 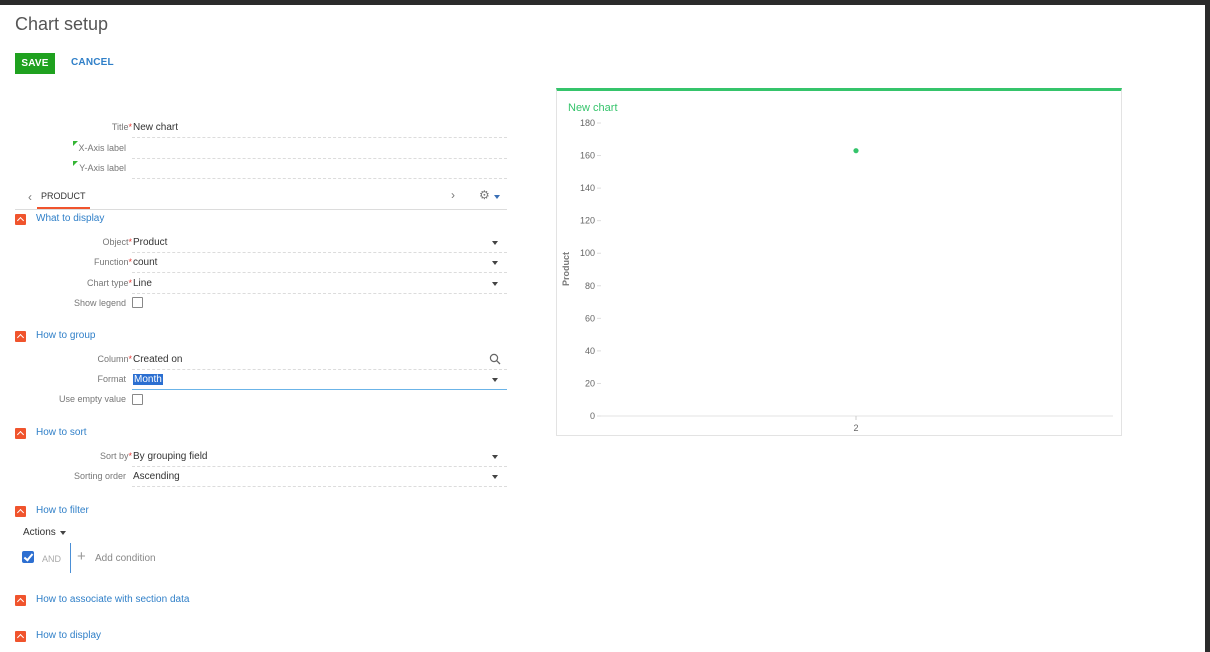 What do you see at coordinates (587, 188) in the screenshot?
I see `y-tick-label: 140` at bounding box center [587, 188].